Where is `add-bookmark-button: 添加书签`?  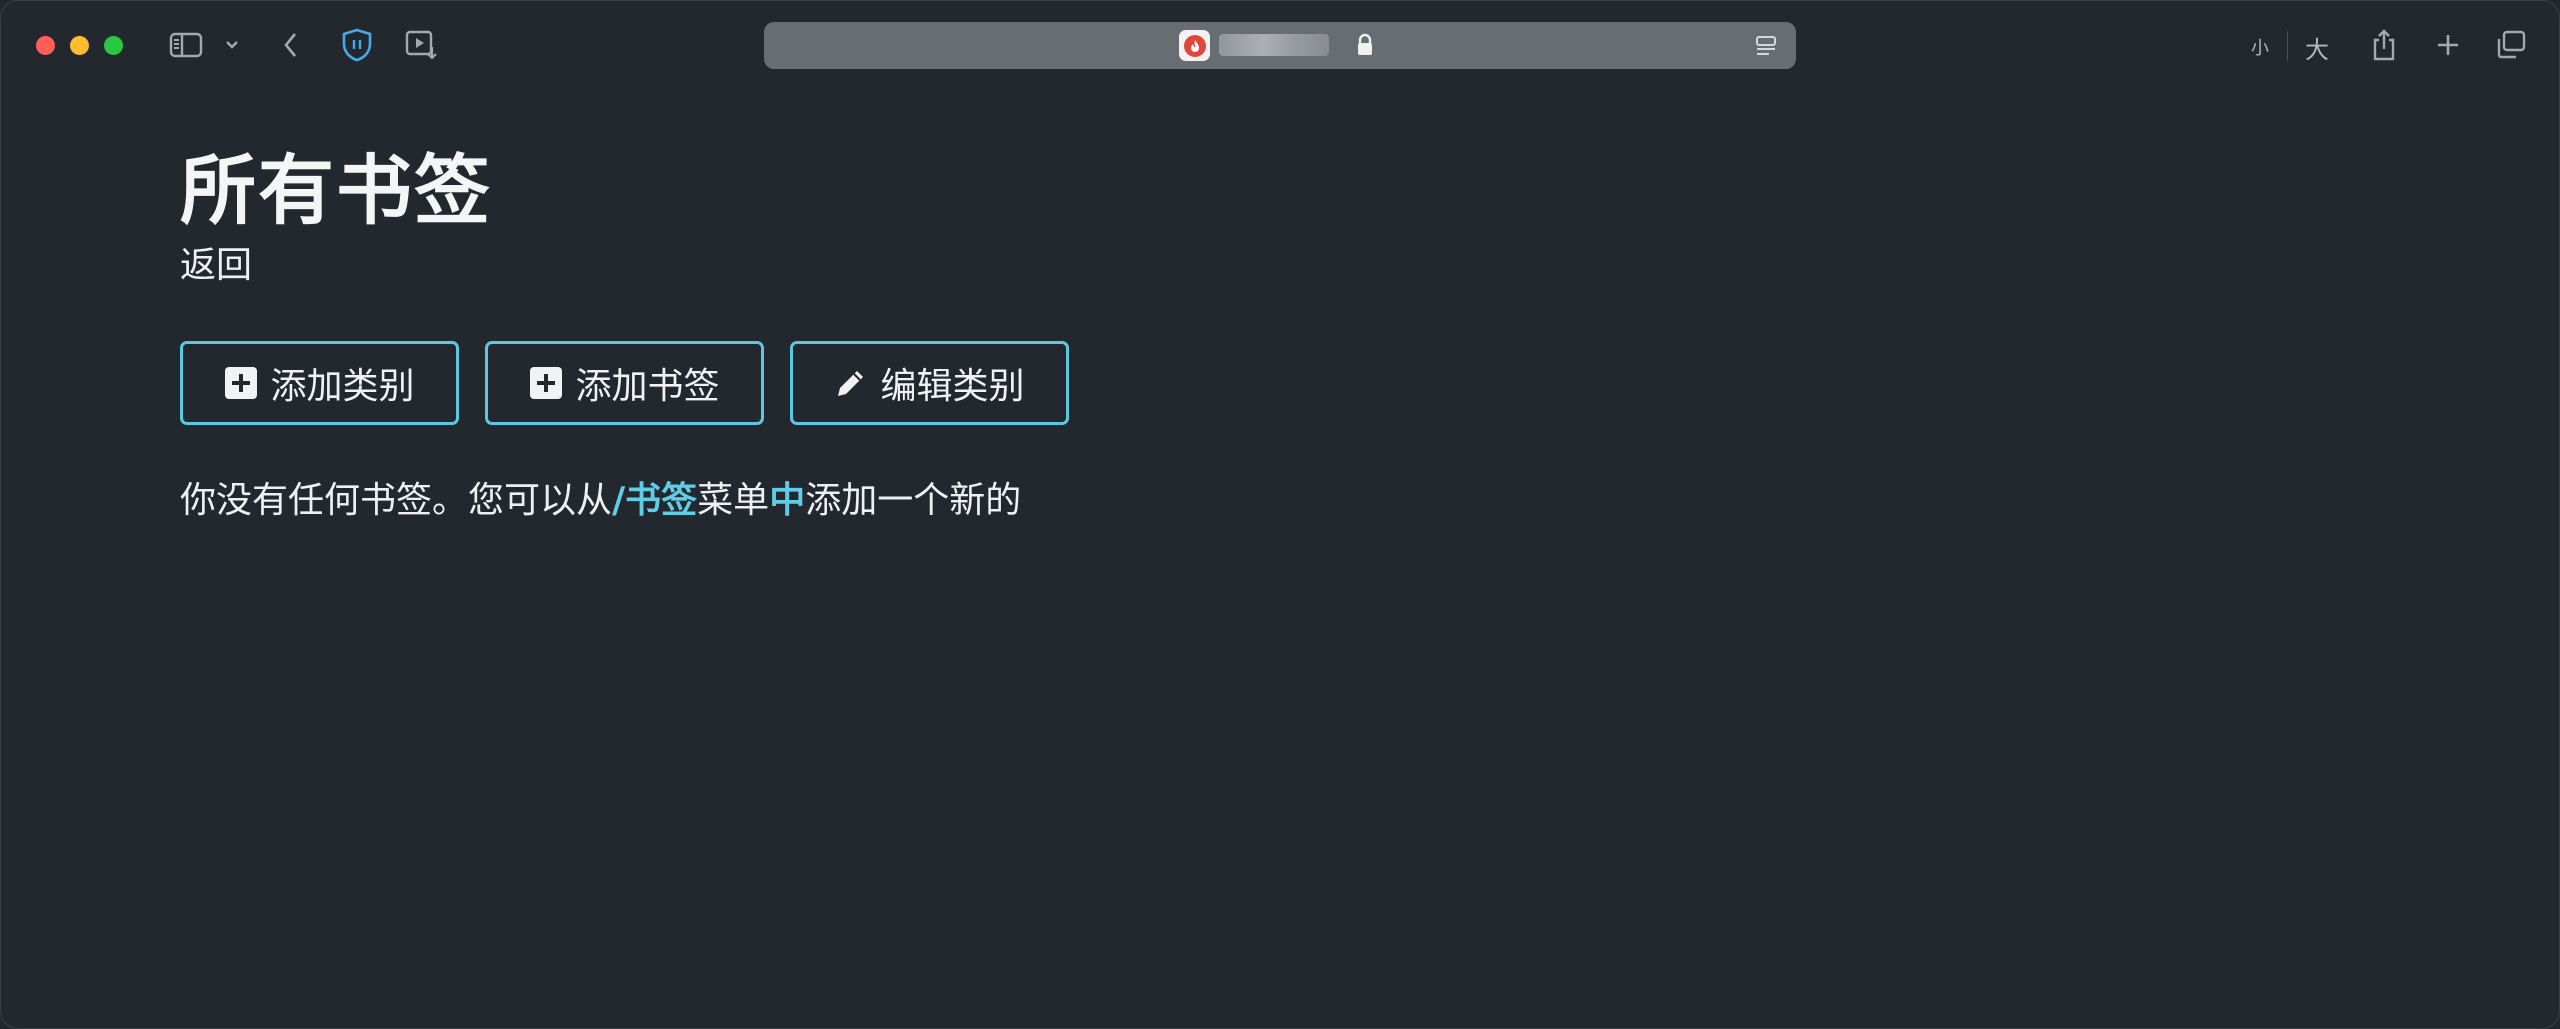
add-bookmark-button: 添加书签 is located at coordinates (624, 383).